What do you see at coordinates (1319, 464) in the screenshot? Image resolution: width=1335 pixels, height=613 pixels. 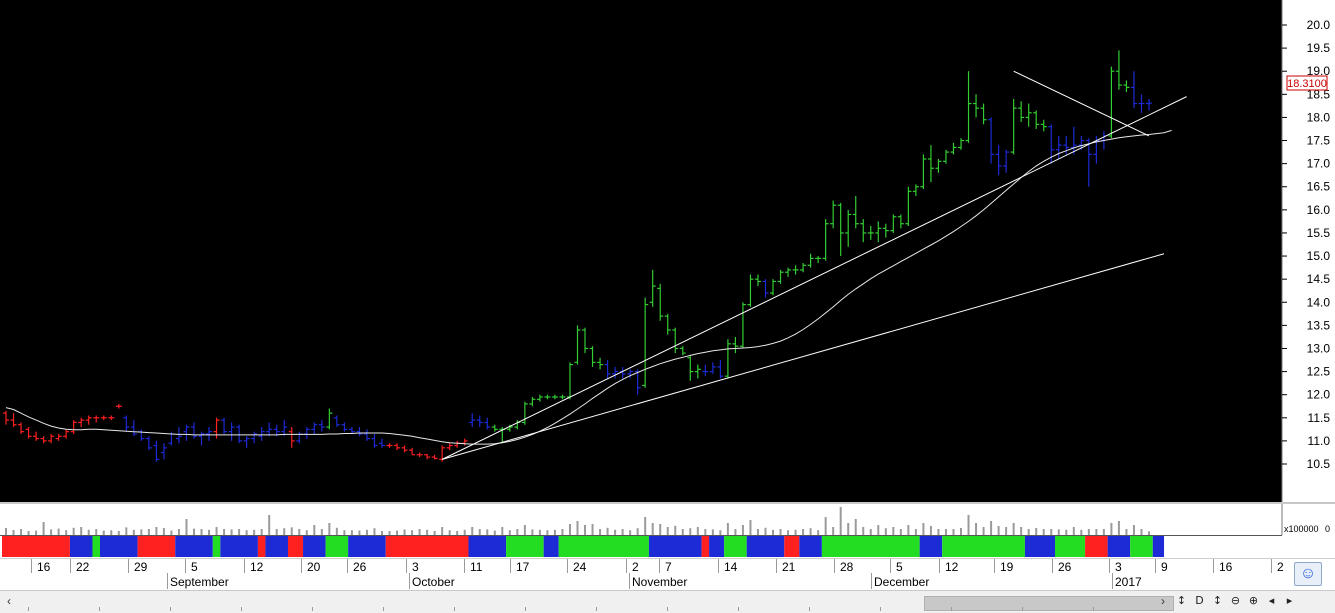 I see `price-tick-label: 10.5` at bounding box center [1319, 464].